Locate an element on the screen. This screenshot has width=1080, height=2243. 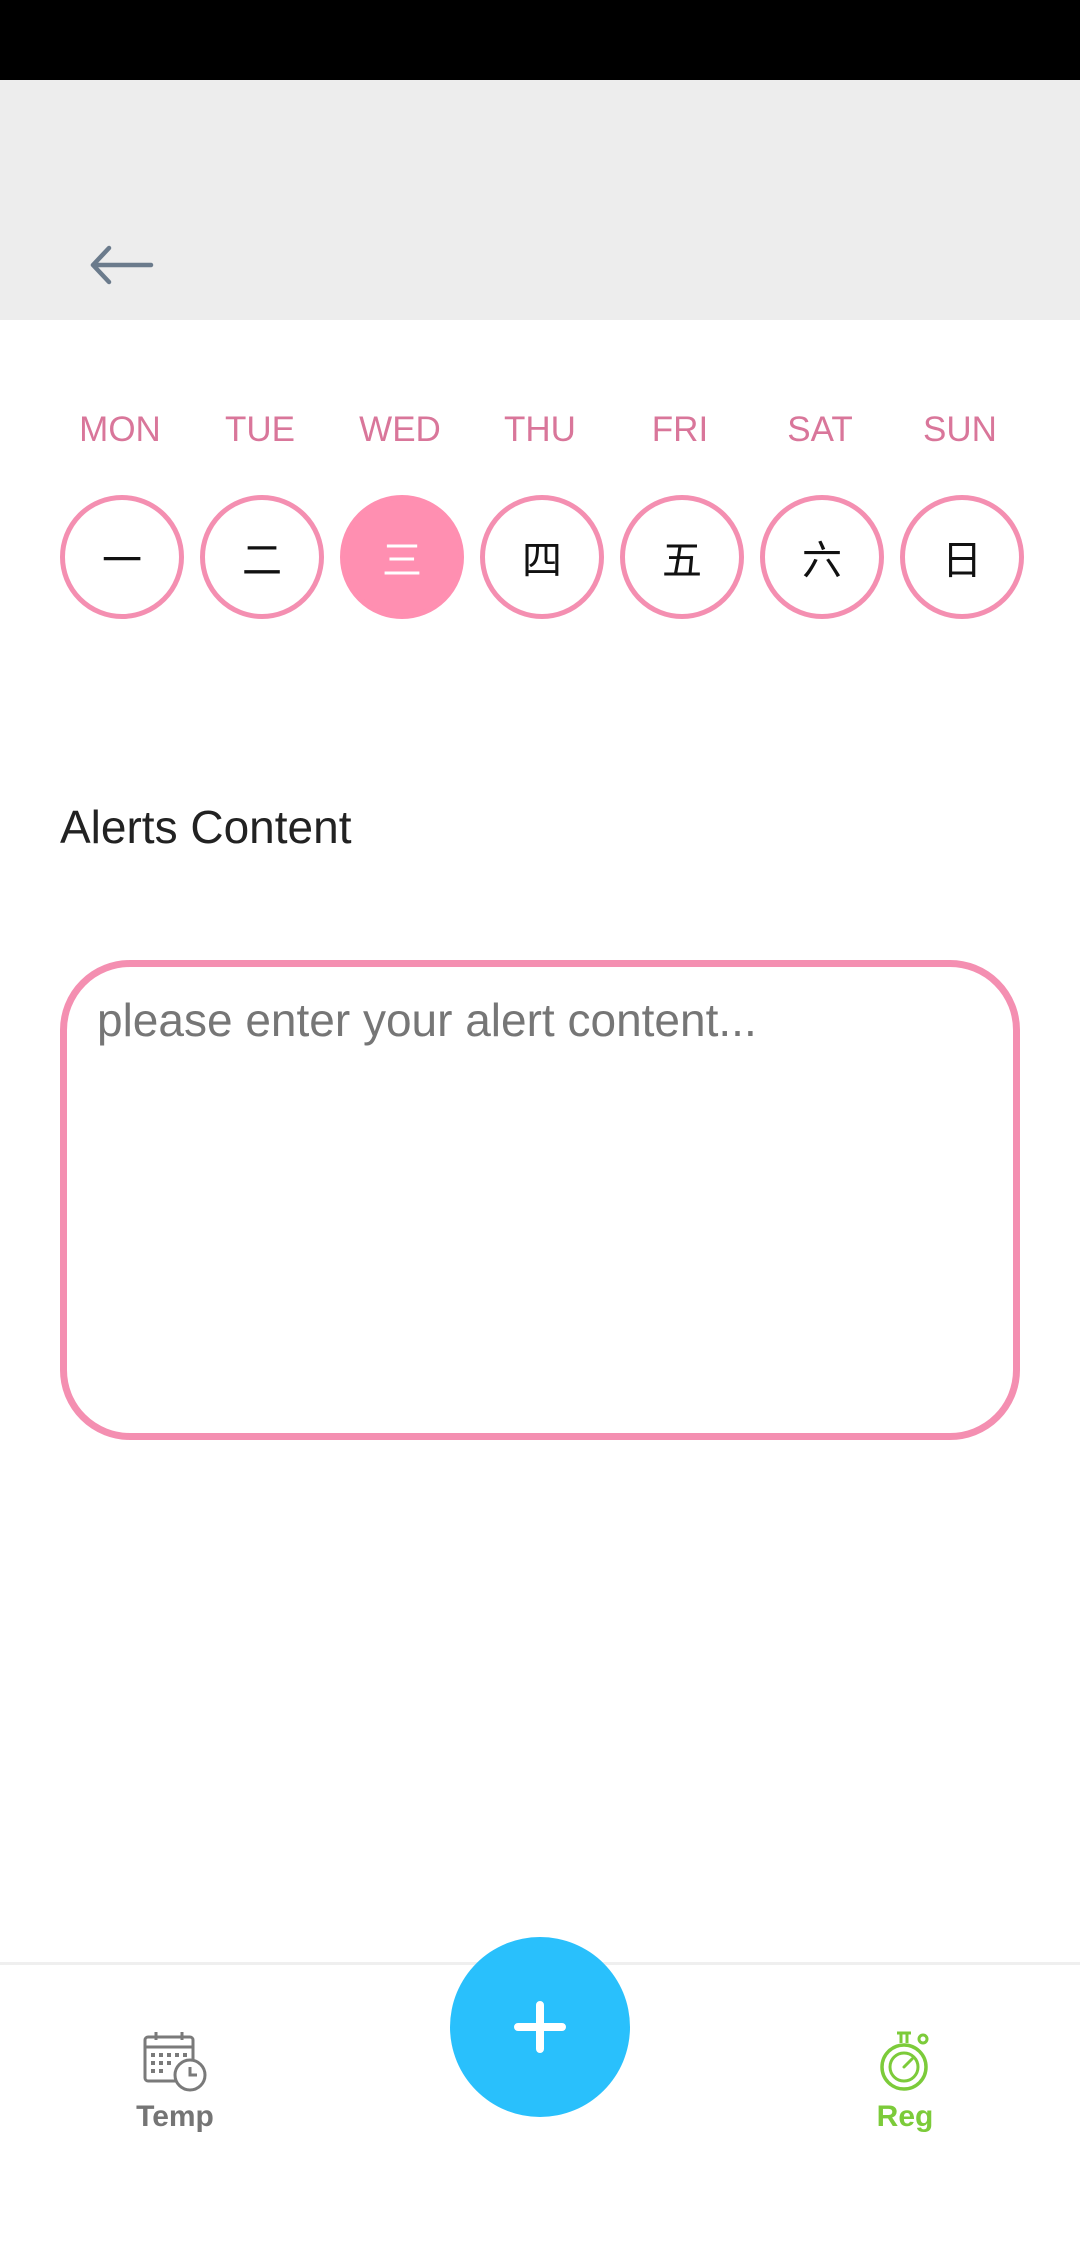
day-toggle-sat: 六 is located at coordinates (822, 557).